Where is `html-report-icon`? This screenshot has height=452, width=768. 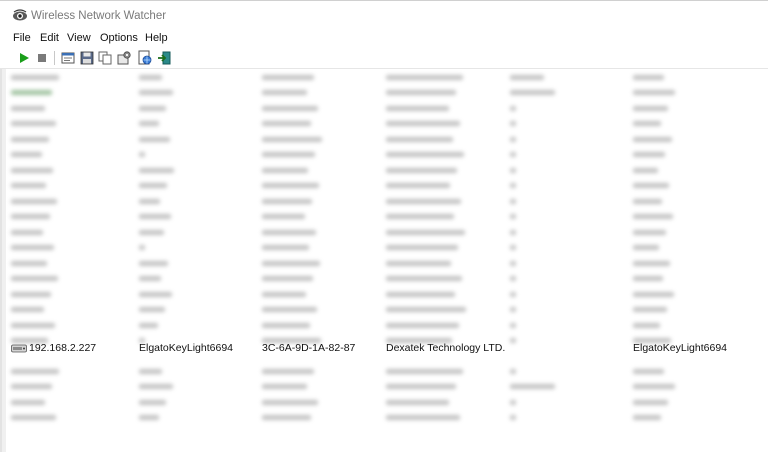
html-report-icon is located at coordinates (145, 58).